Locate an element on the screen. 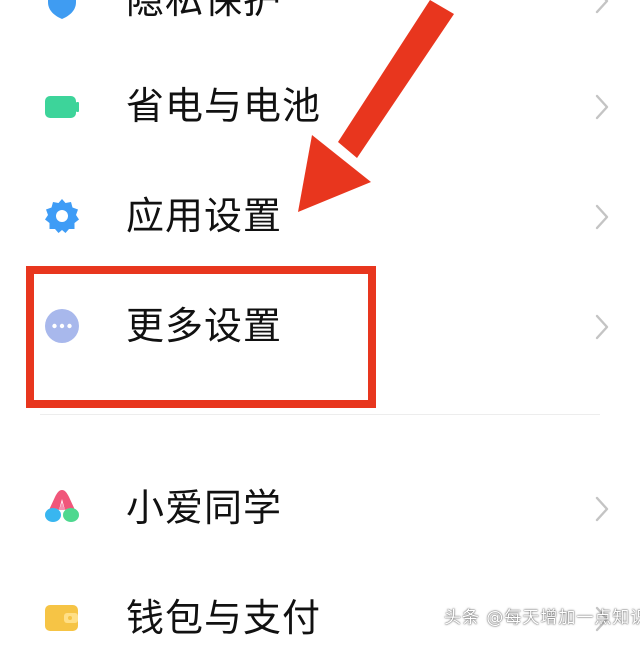  watermark: 头条 @每天增加一点知识 is located at coordinates (542, 618).